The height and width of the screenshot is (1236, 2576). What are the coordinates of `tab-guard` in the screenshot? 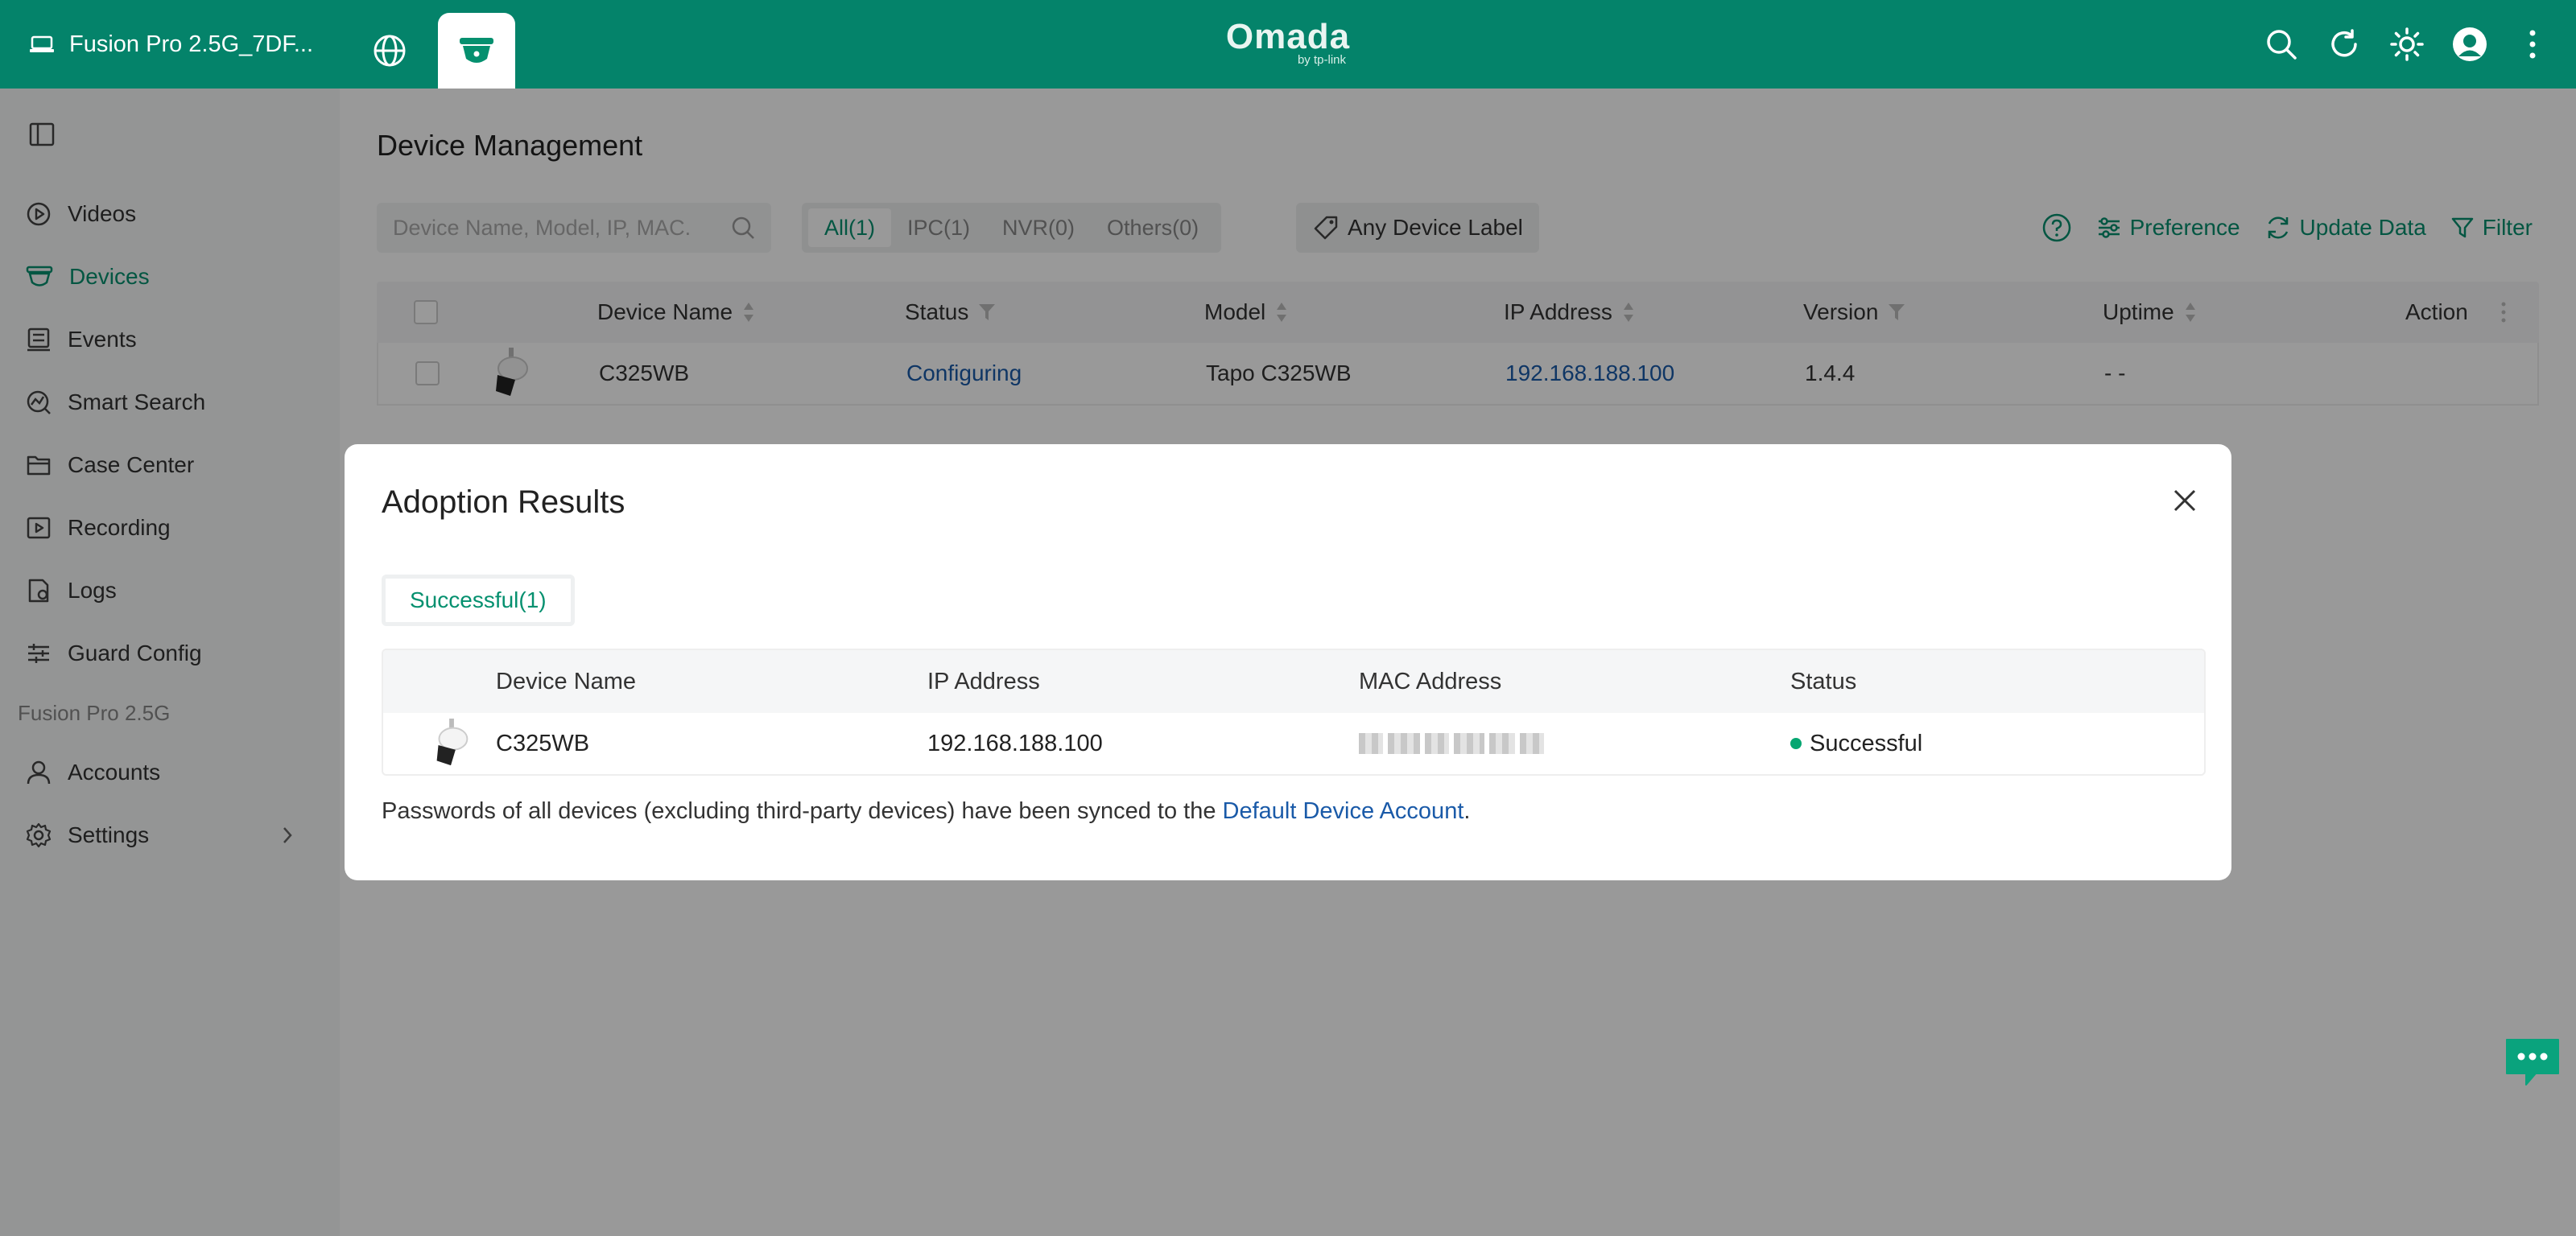 It's located at (476, 51).